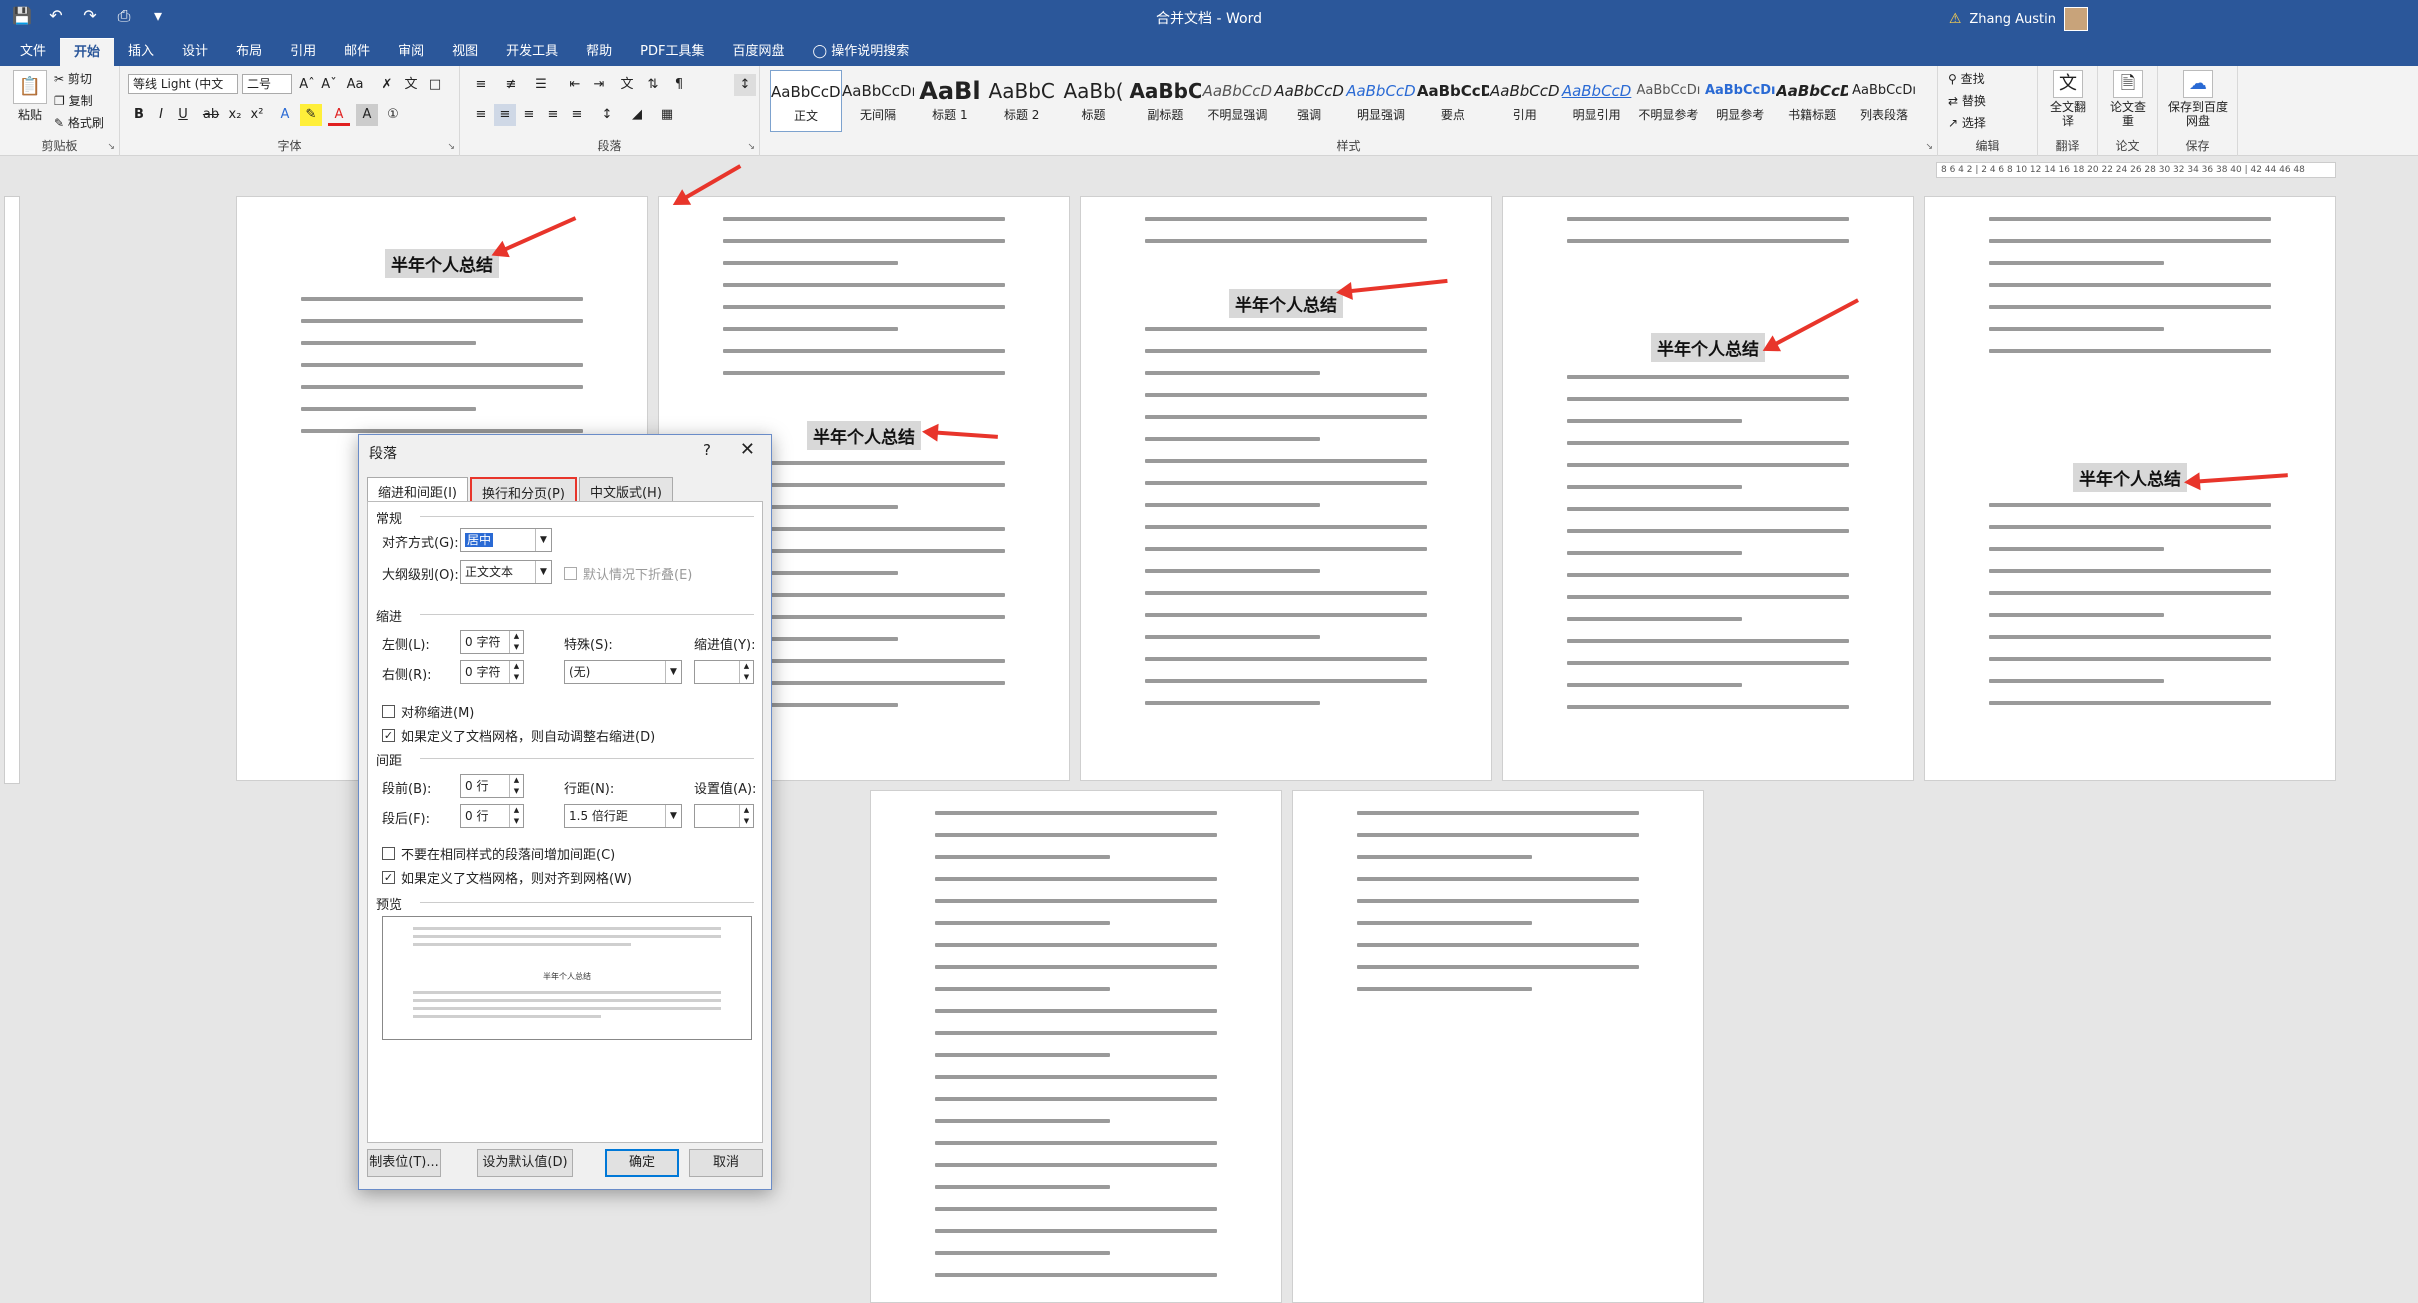 The width and height of the screenshot is (2418, 1303). I want to click on ok-button: 确定, so click(642, 1163).